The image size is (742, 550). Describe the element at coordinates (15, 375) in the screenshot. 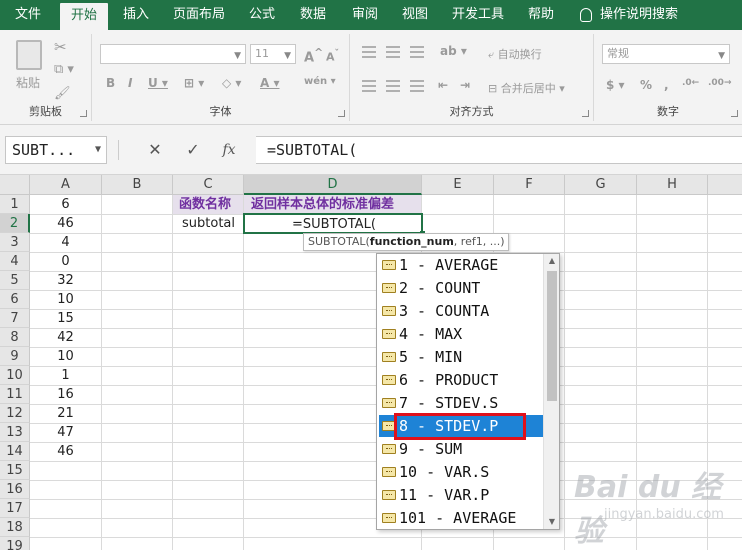

I see `row-header-10: 10` at that location.